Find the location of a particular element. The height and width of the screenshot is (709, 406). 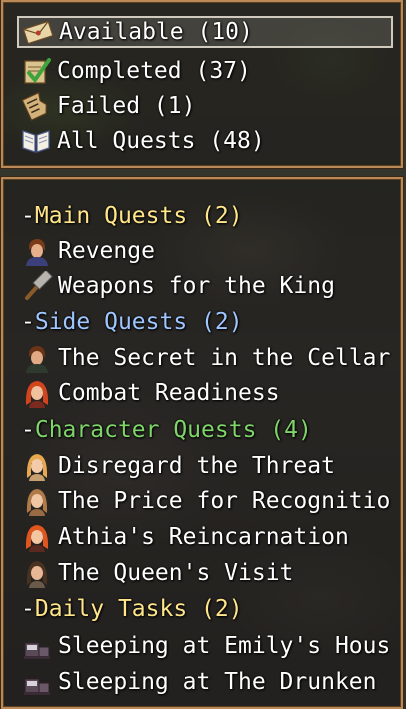

blonde-portrait-icon is located at coordinates (37, 466).